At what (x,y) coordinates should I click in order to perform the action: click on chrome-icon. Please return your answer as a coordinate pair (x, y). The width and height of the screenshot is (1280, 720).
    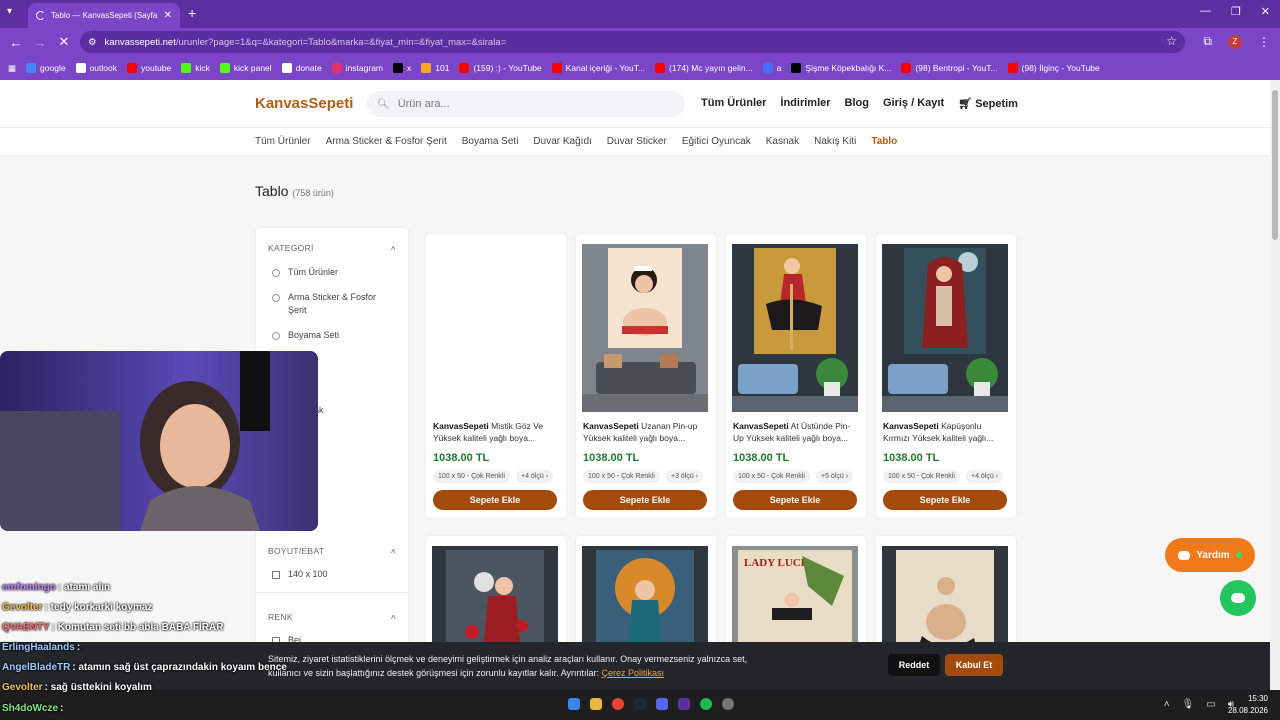
    Looking at the image, I should click on (618, 704).